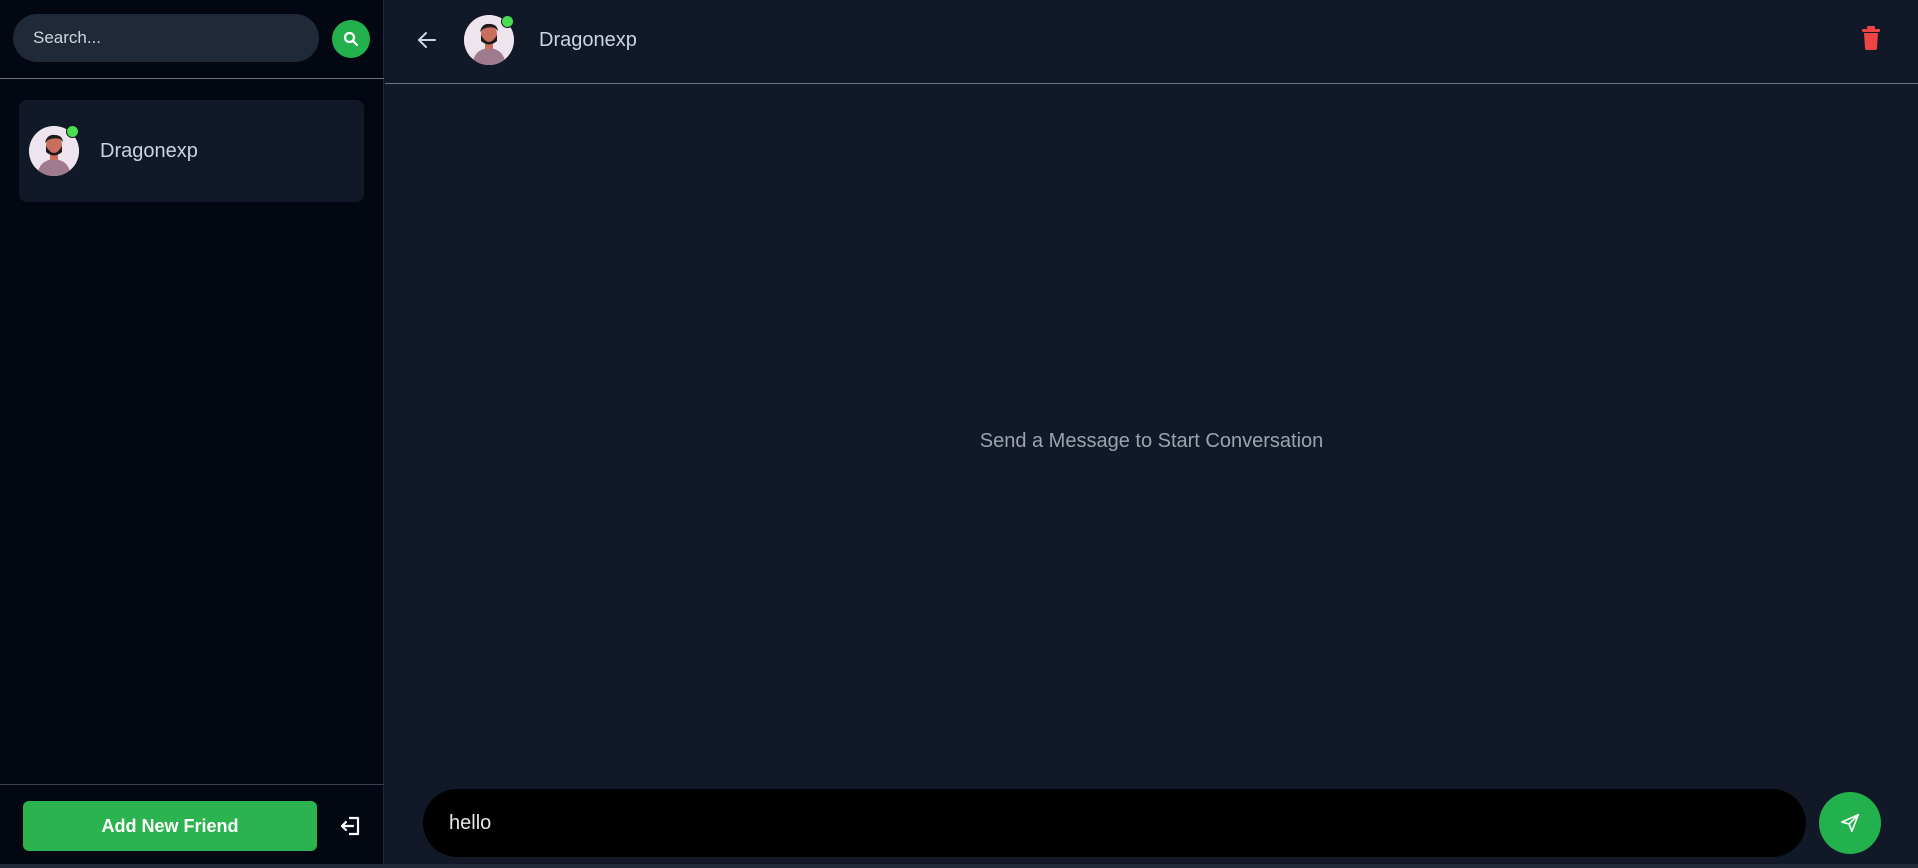  I want to click on search-input, so click(166, 38).